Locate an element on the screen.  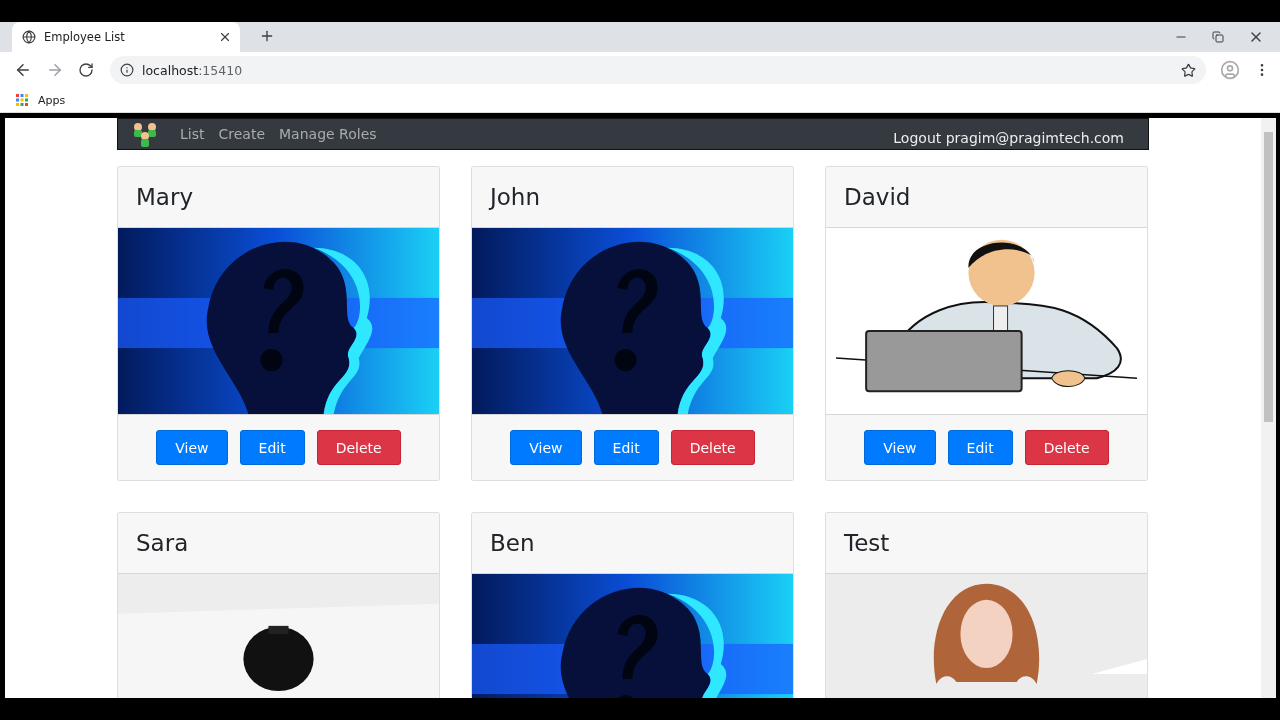
arrow-right-icon is located at coordinates (55, 70).